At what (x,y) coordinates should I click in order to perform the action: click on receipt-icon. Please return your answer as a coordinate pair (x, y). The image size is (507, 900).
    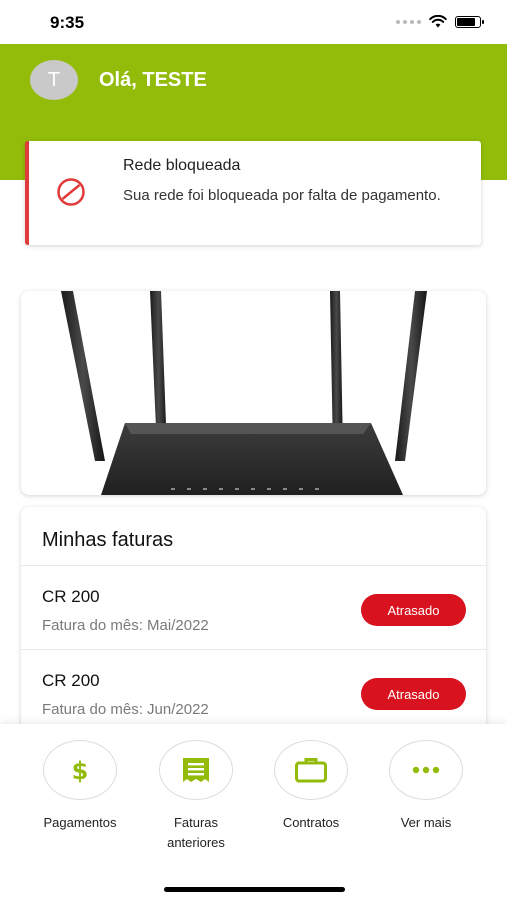
    Looking at the image, I should click on (196, 770).